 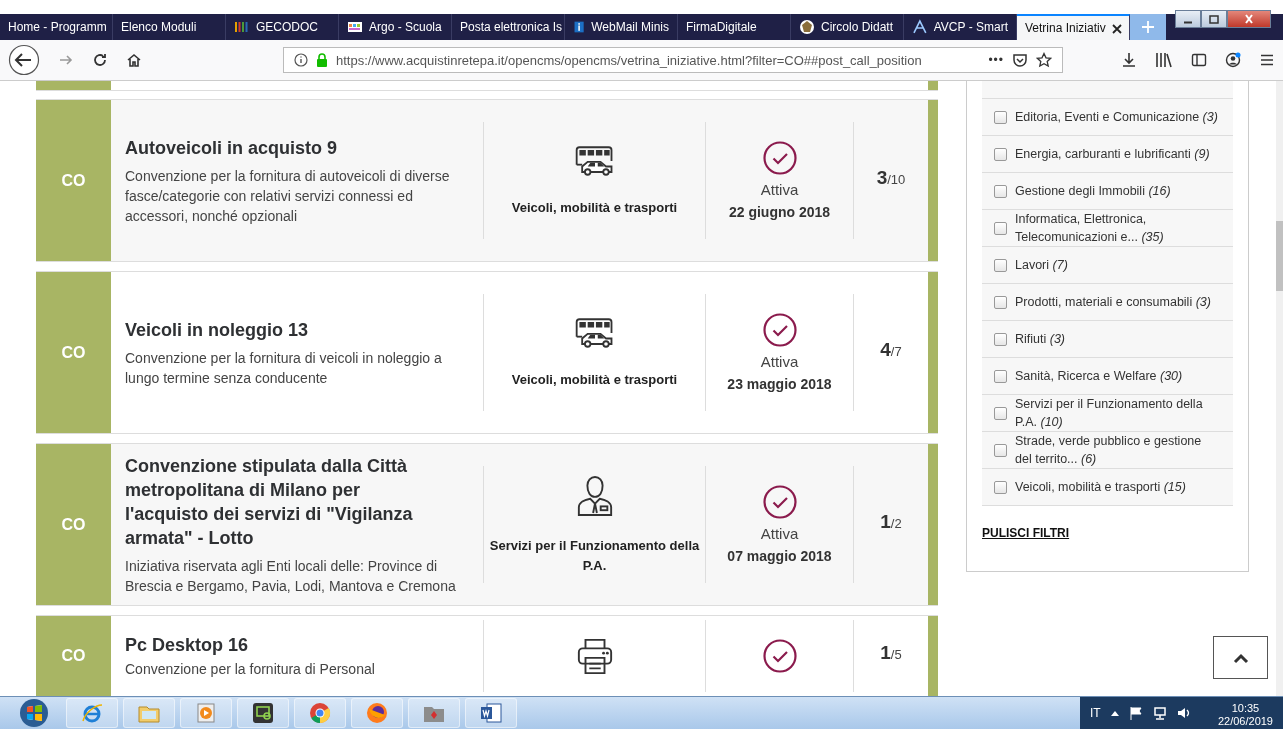 I want to click on category-label: Servizi per il Funzionamento della P.A., so click(x=594, y=555).